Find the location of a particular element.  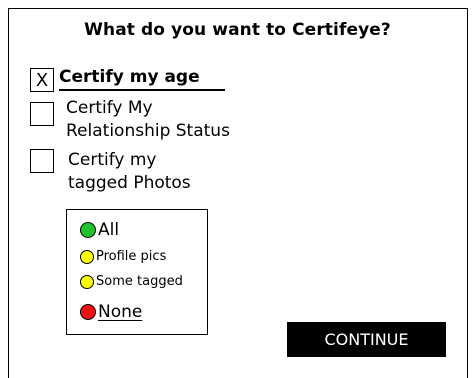

photo-visibility-panel: All Profile pics Some tagged None is located at coordinates (137, 272).